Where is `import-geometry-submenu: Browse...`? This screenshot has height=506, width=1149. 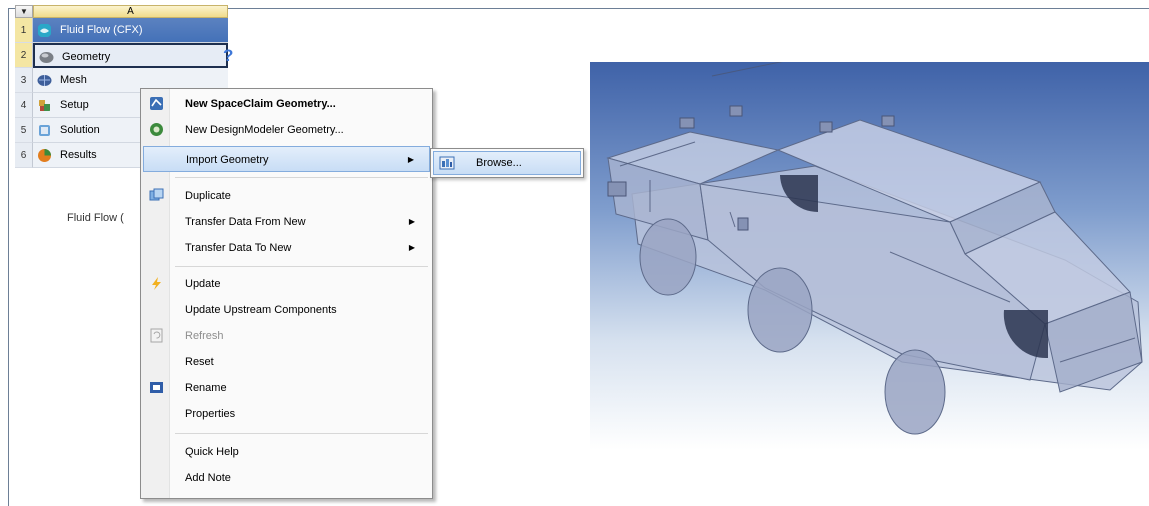
import-geometry-submenu: Browse... is located at coordinates (507, 163).